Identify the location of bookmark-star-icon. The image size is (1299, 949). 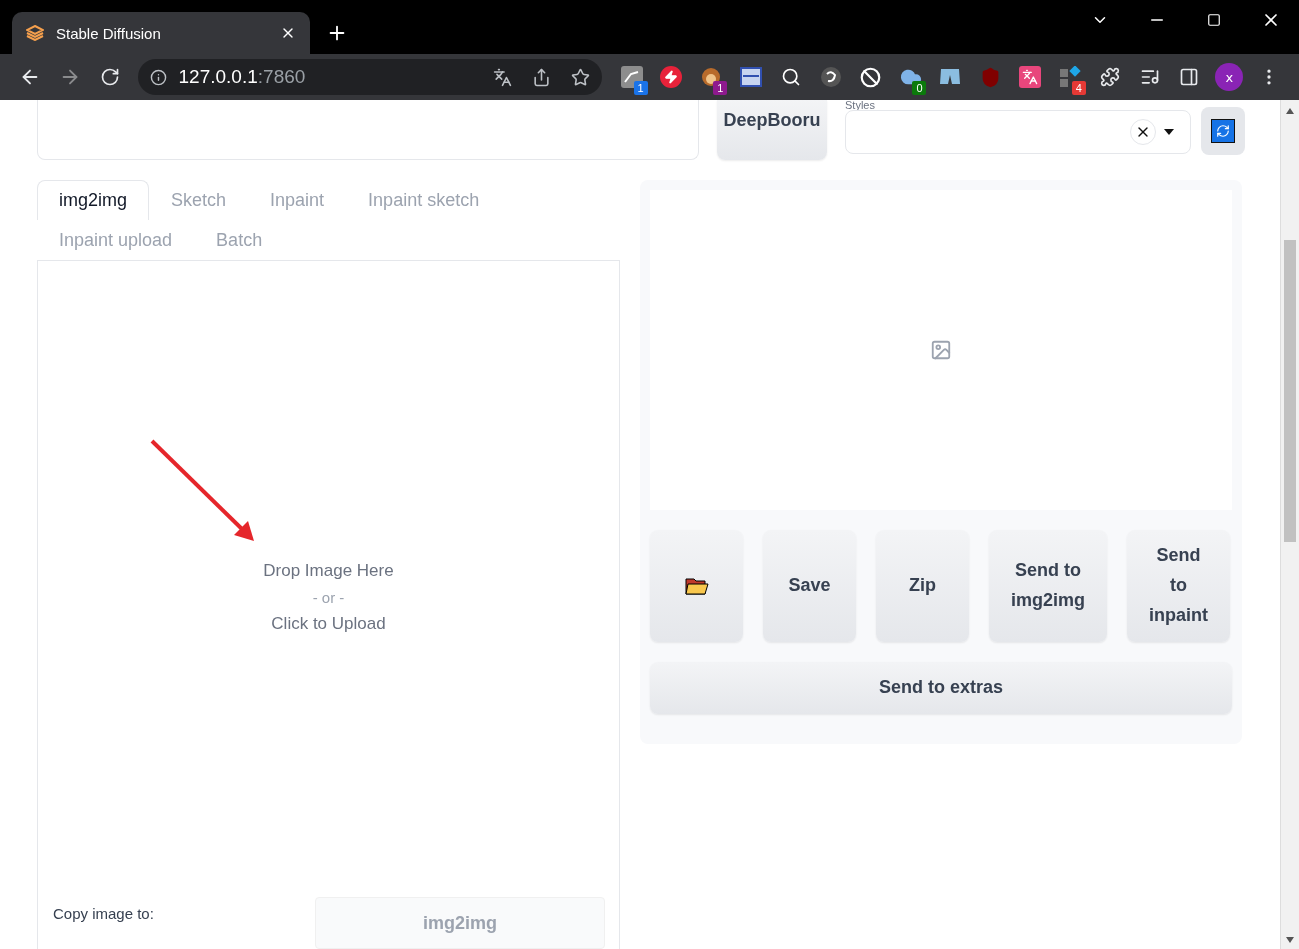
(580, 77).